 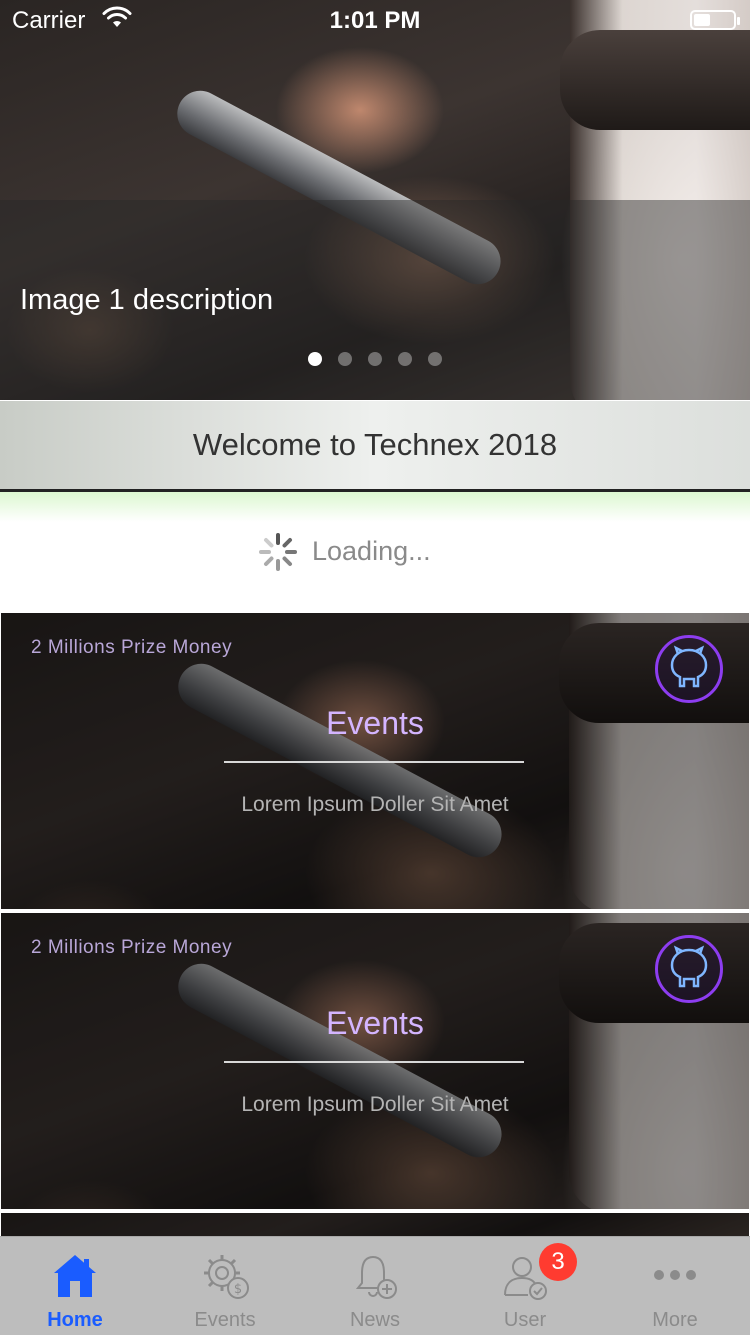 I want to click on bell-plus-icon, so click(x=376, y=1277).